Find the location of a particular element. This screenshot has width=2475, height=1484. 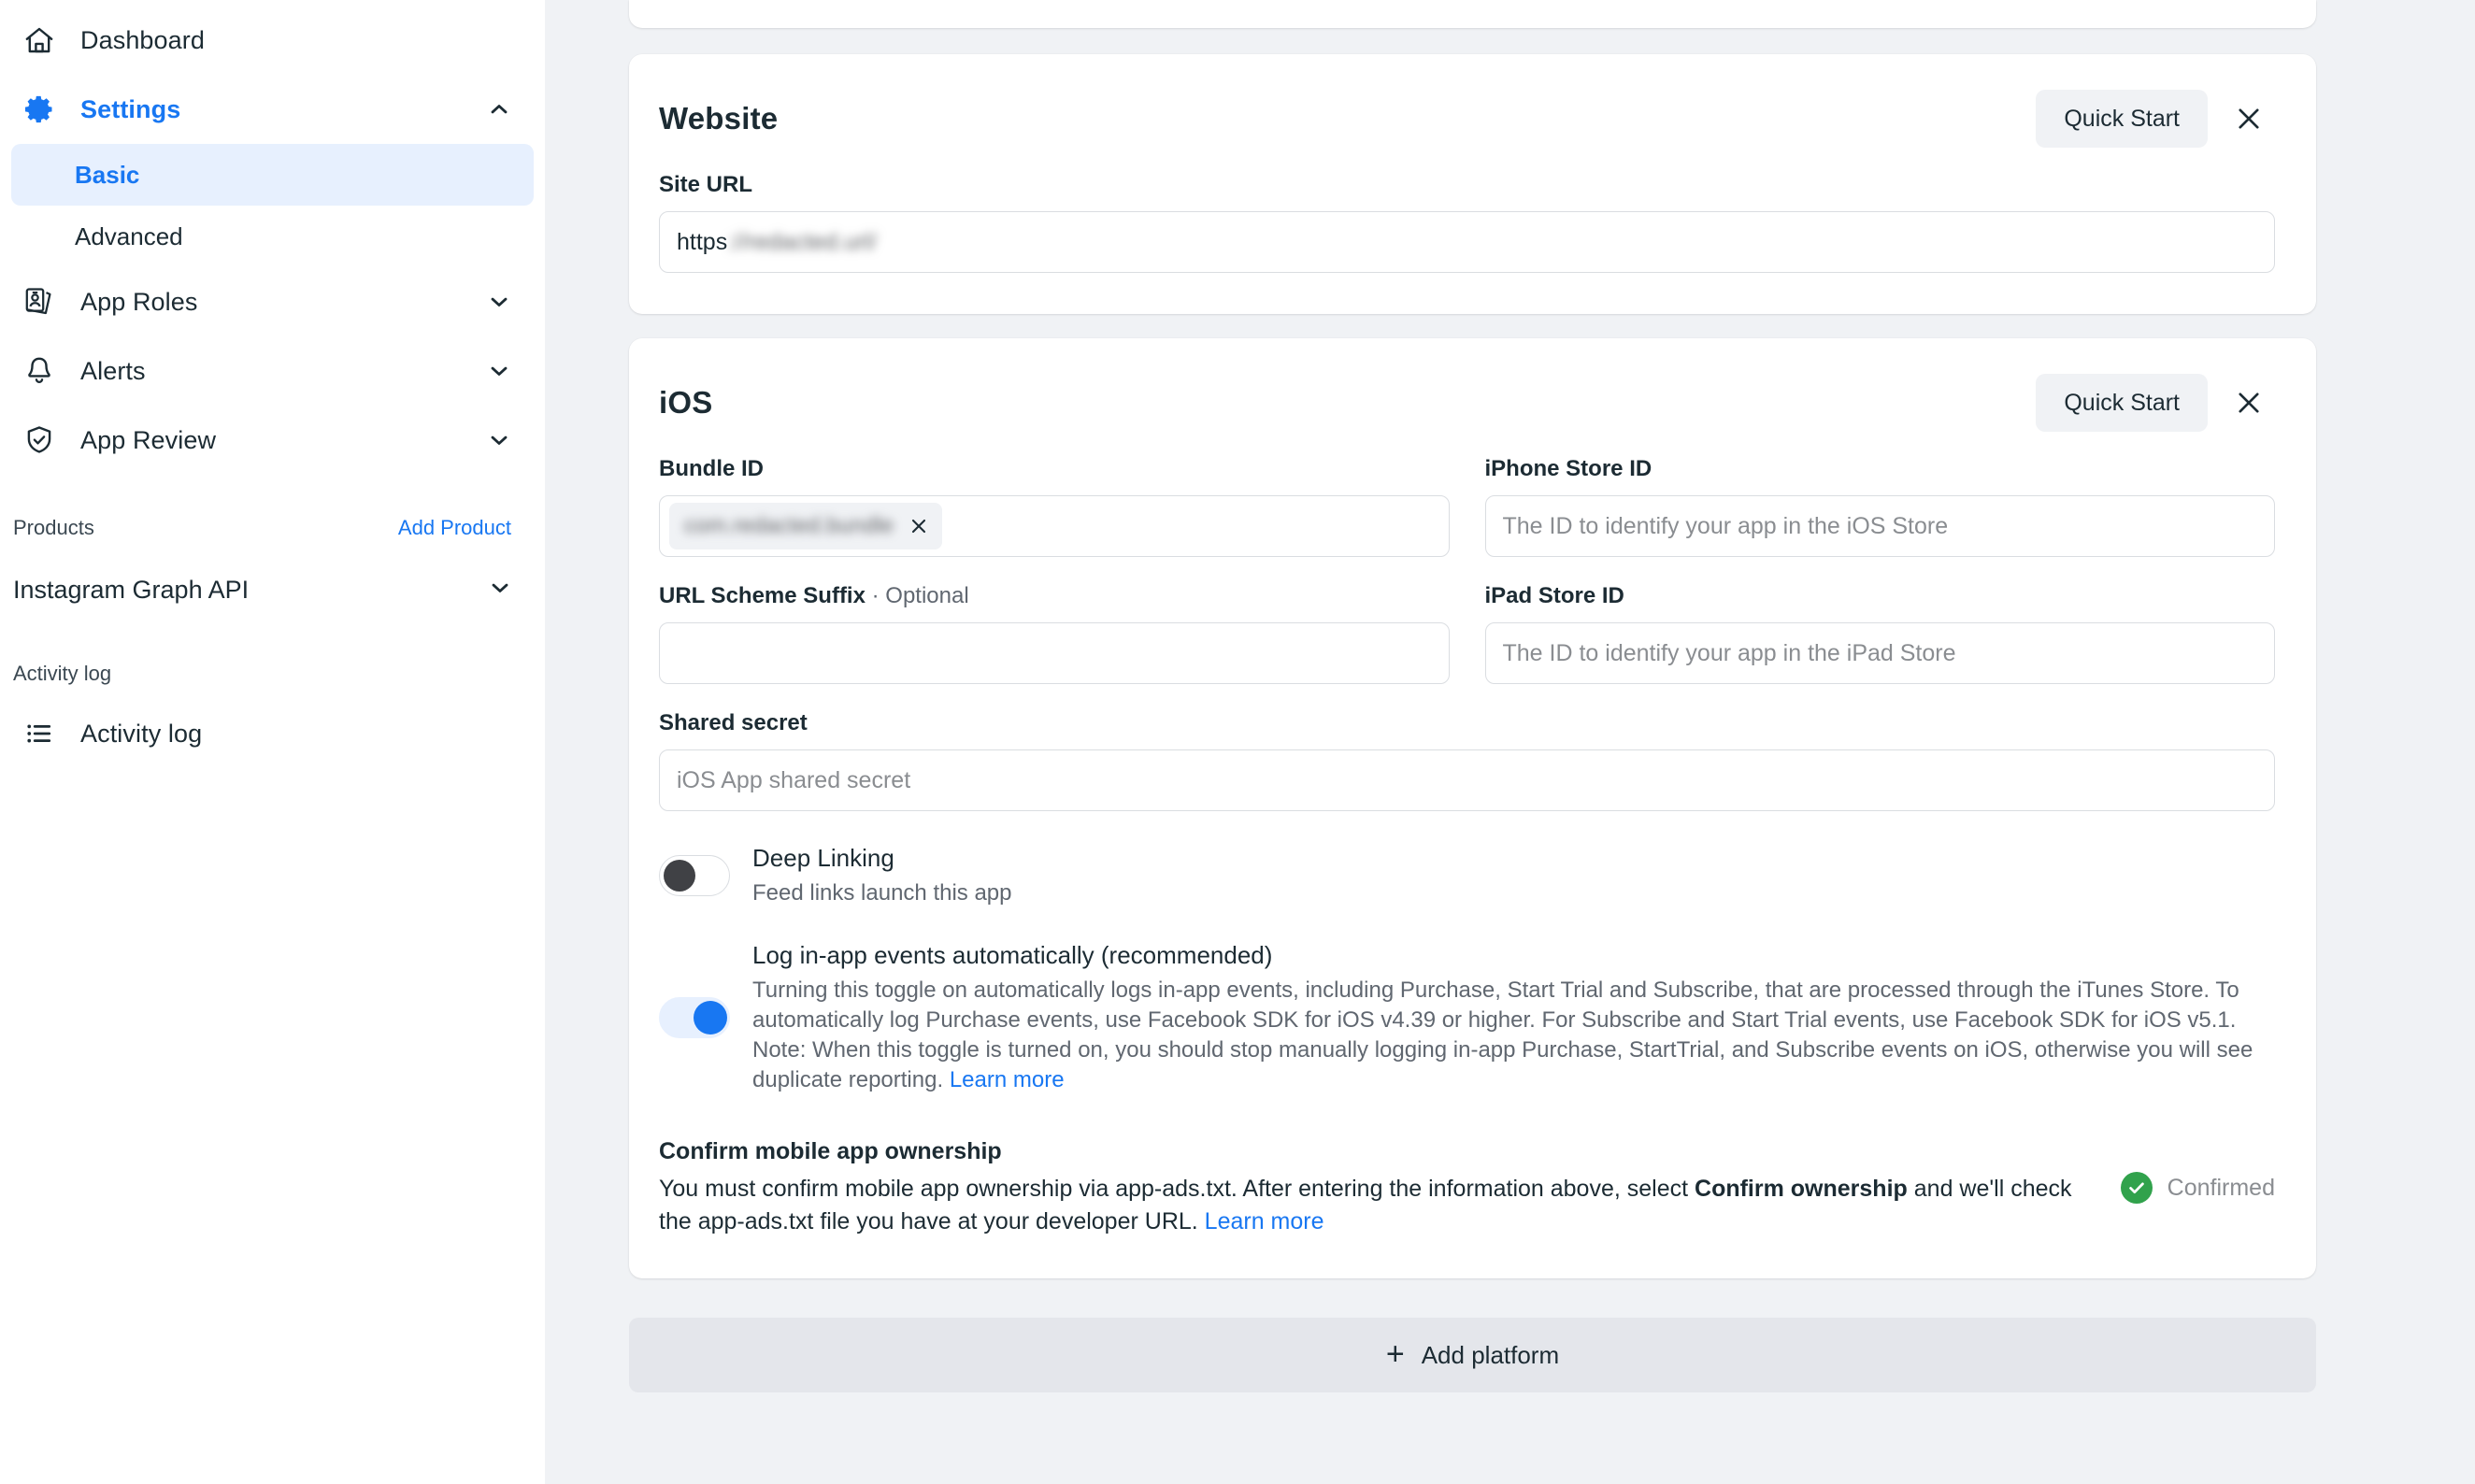

bundle-id-field: Bundle ID com.redacted.bundle is located at coordinates (1054, 506).